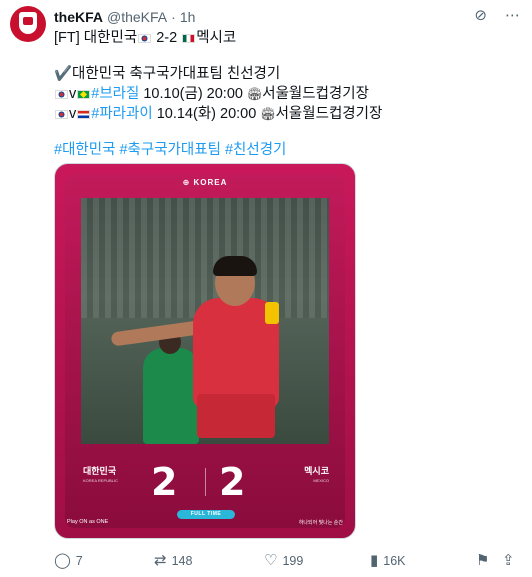 This screenshot has width=532, height=577. I want to click on more-icon: ⋯, so click(512, 16).